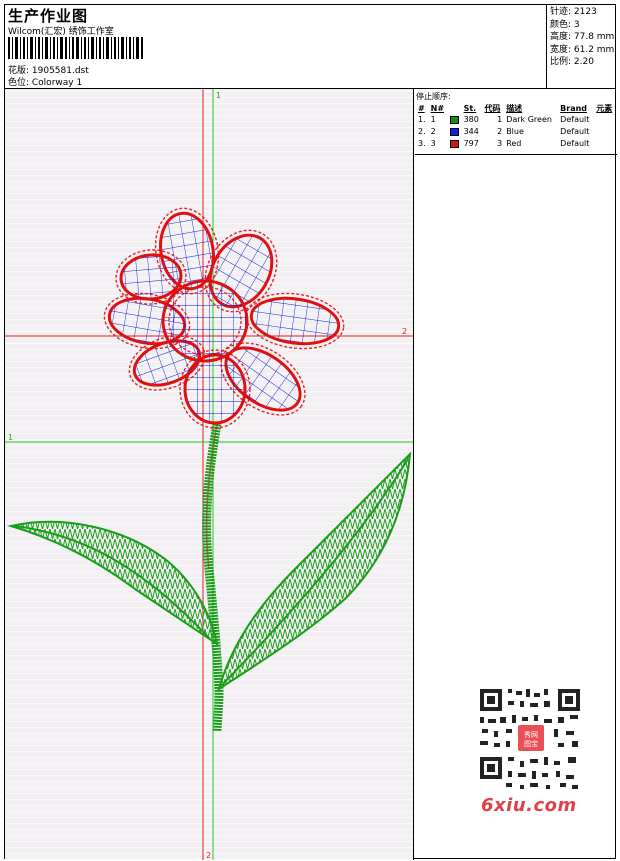 The height and width of the screenshot is (861, 620). What do you see at coordinates (208, 855) in the screenshot?
I see `guide-label-red-bottom: 2` at bounding box center [208, 855].